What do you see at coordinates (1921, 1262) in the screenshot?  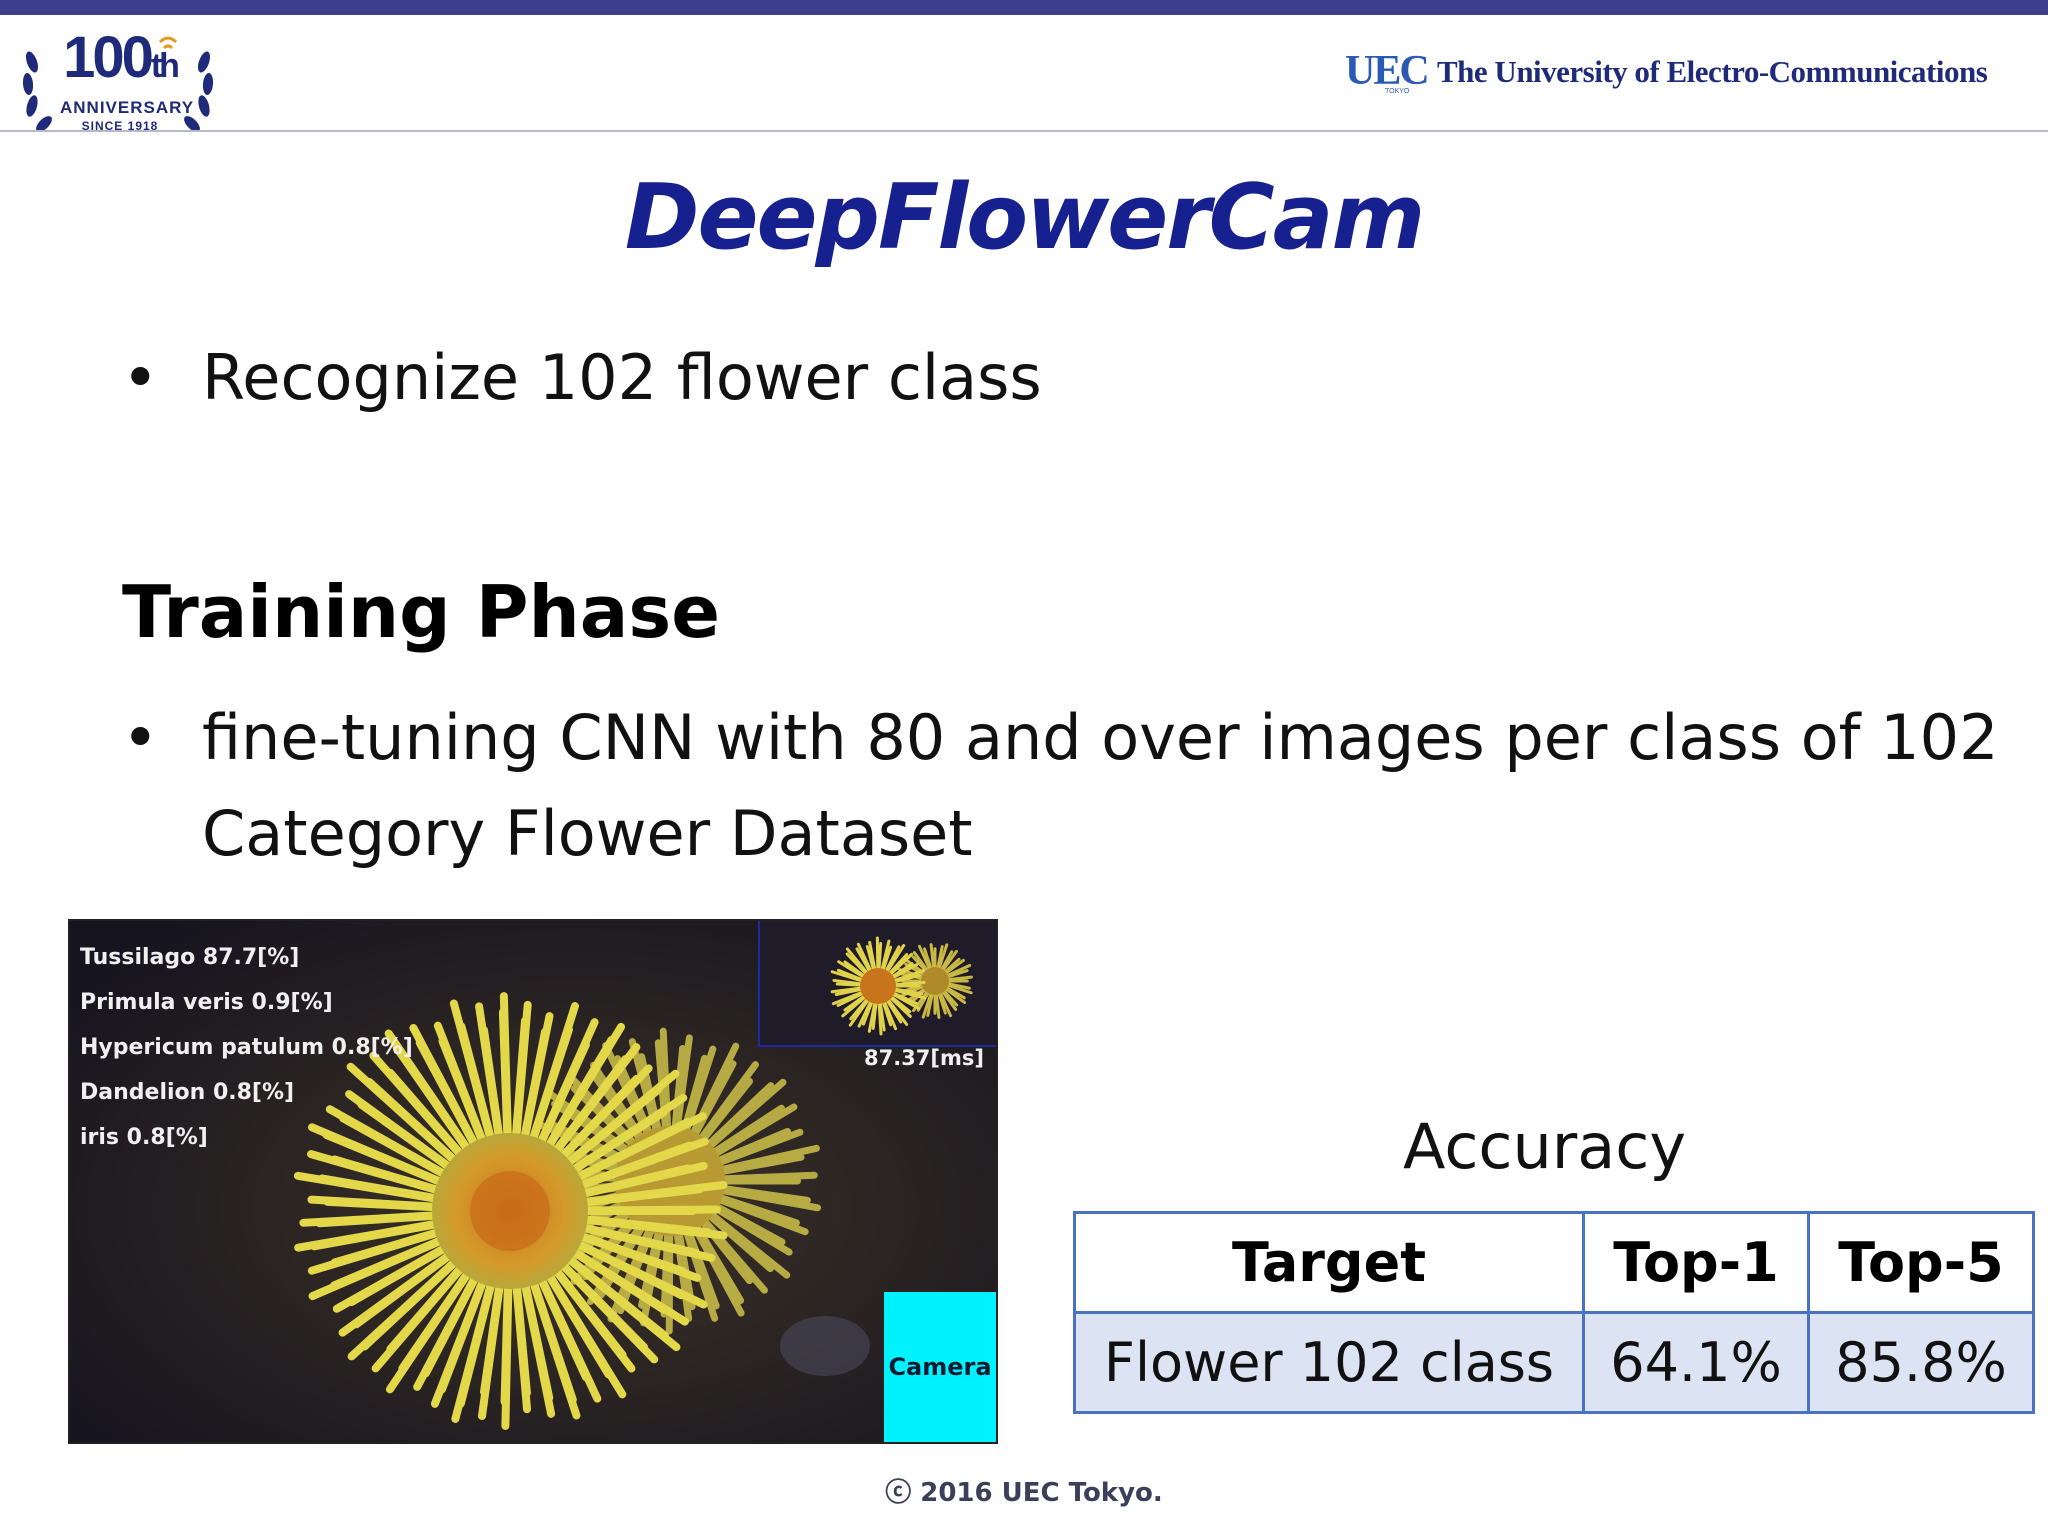 I see `header-top5: Top-5` at bounding box center [1921, 1262].